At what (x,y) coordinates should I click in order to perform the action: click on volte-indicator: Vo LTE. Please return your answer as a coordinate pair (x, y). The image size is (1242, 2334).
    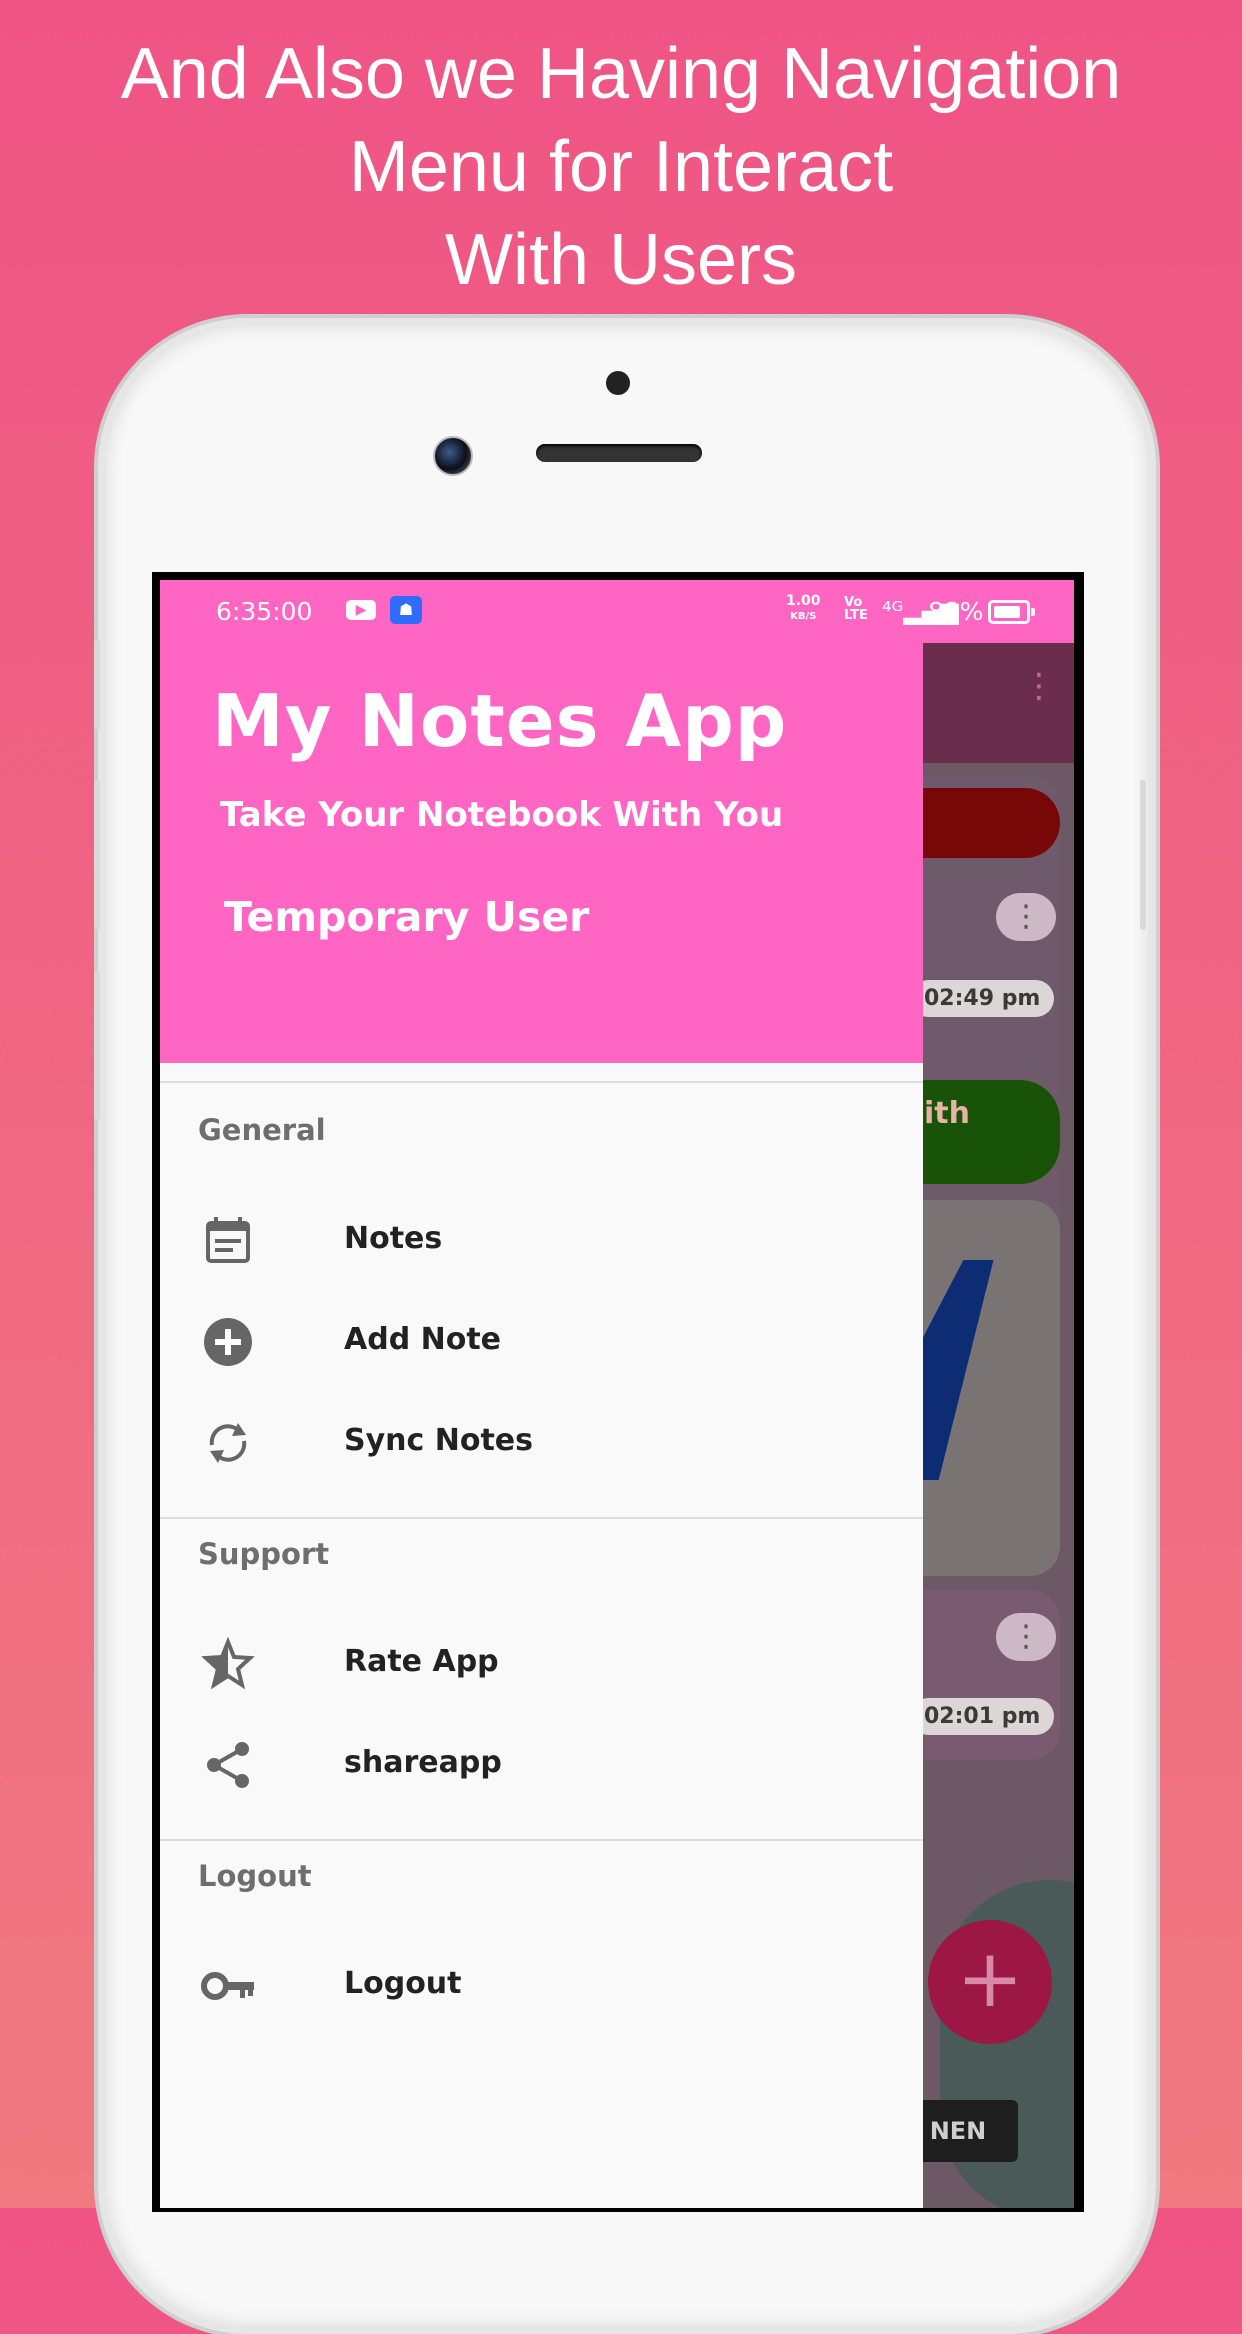
    Looking at the image, I should click on (856, 609).